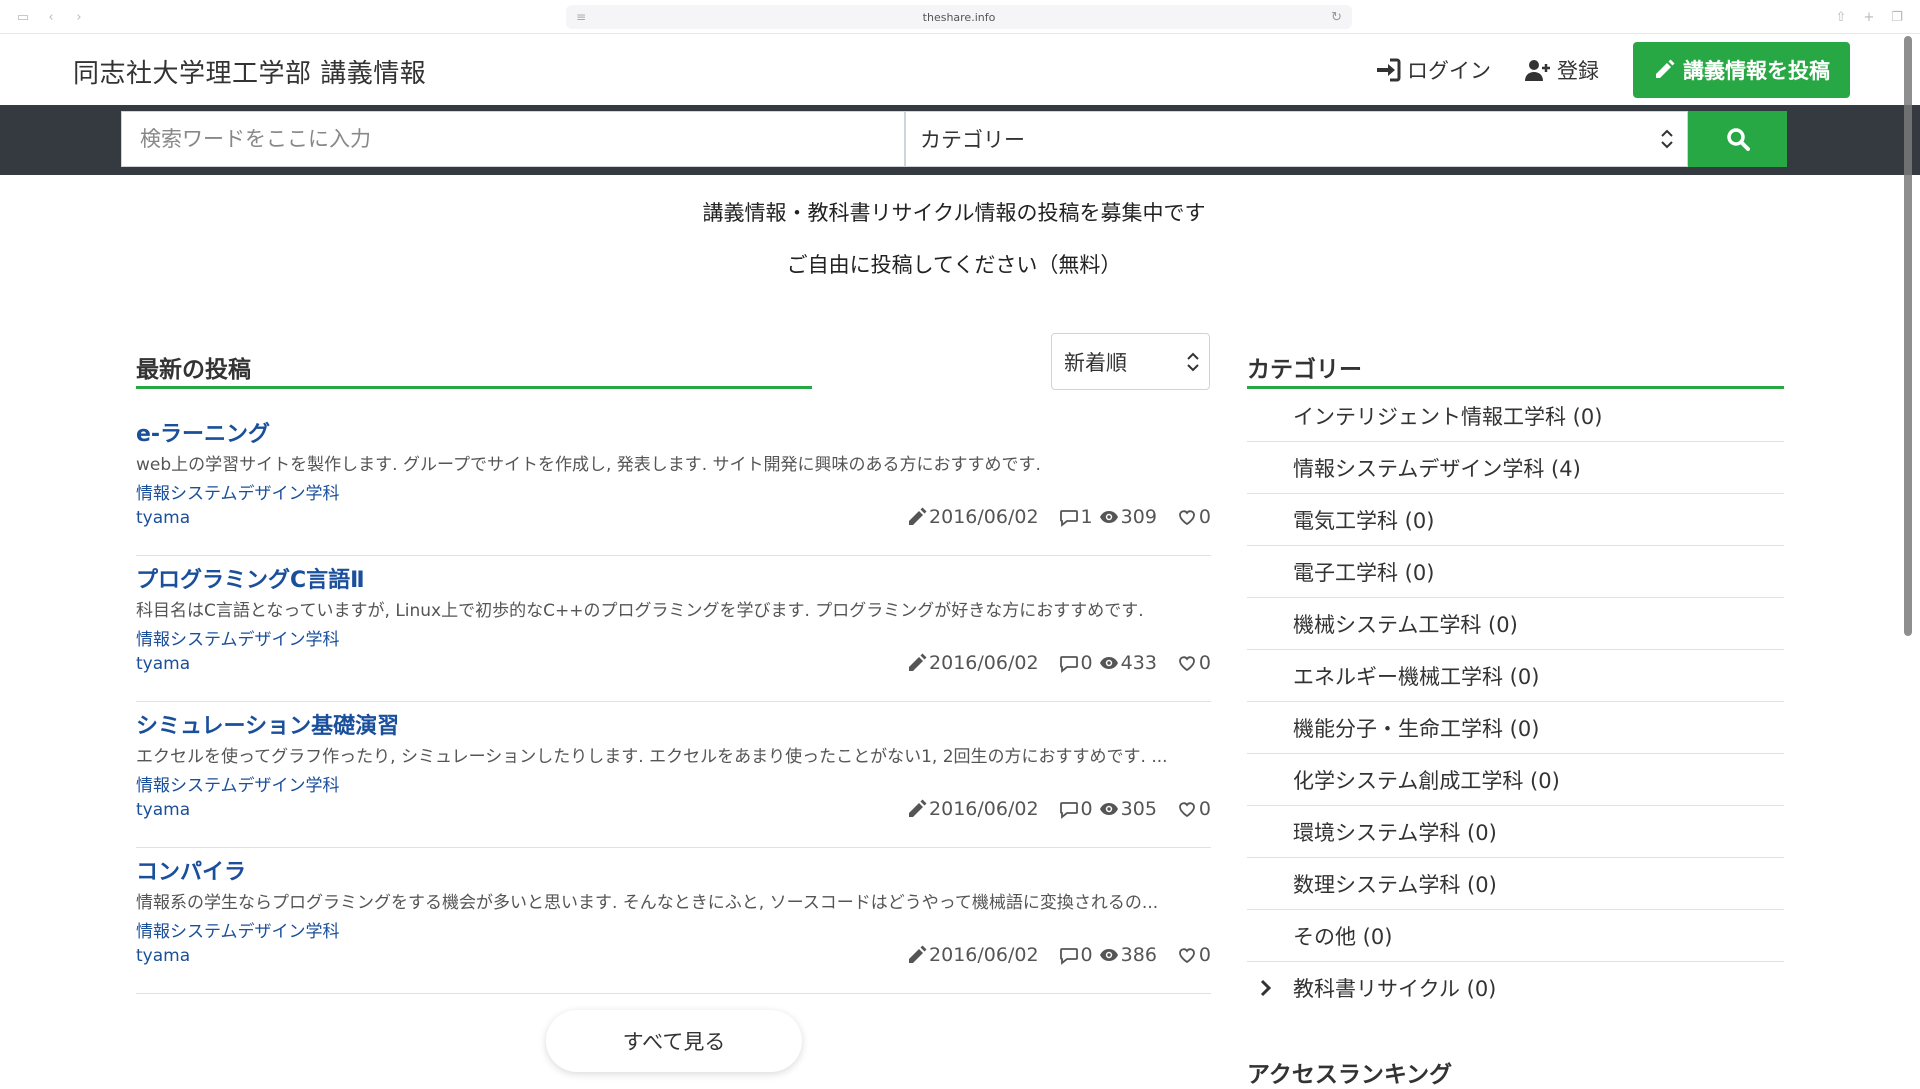  Describe the element at coordinates (1515, 520) in the screenshot. I see `category-item: 電気工学科 (0)` at that location.